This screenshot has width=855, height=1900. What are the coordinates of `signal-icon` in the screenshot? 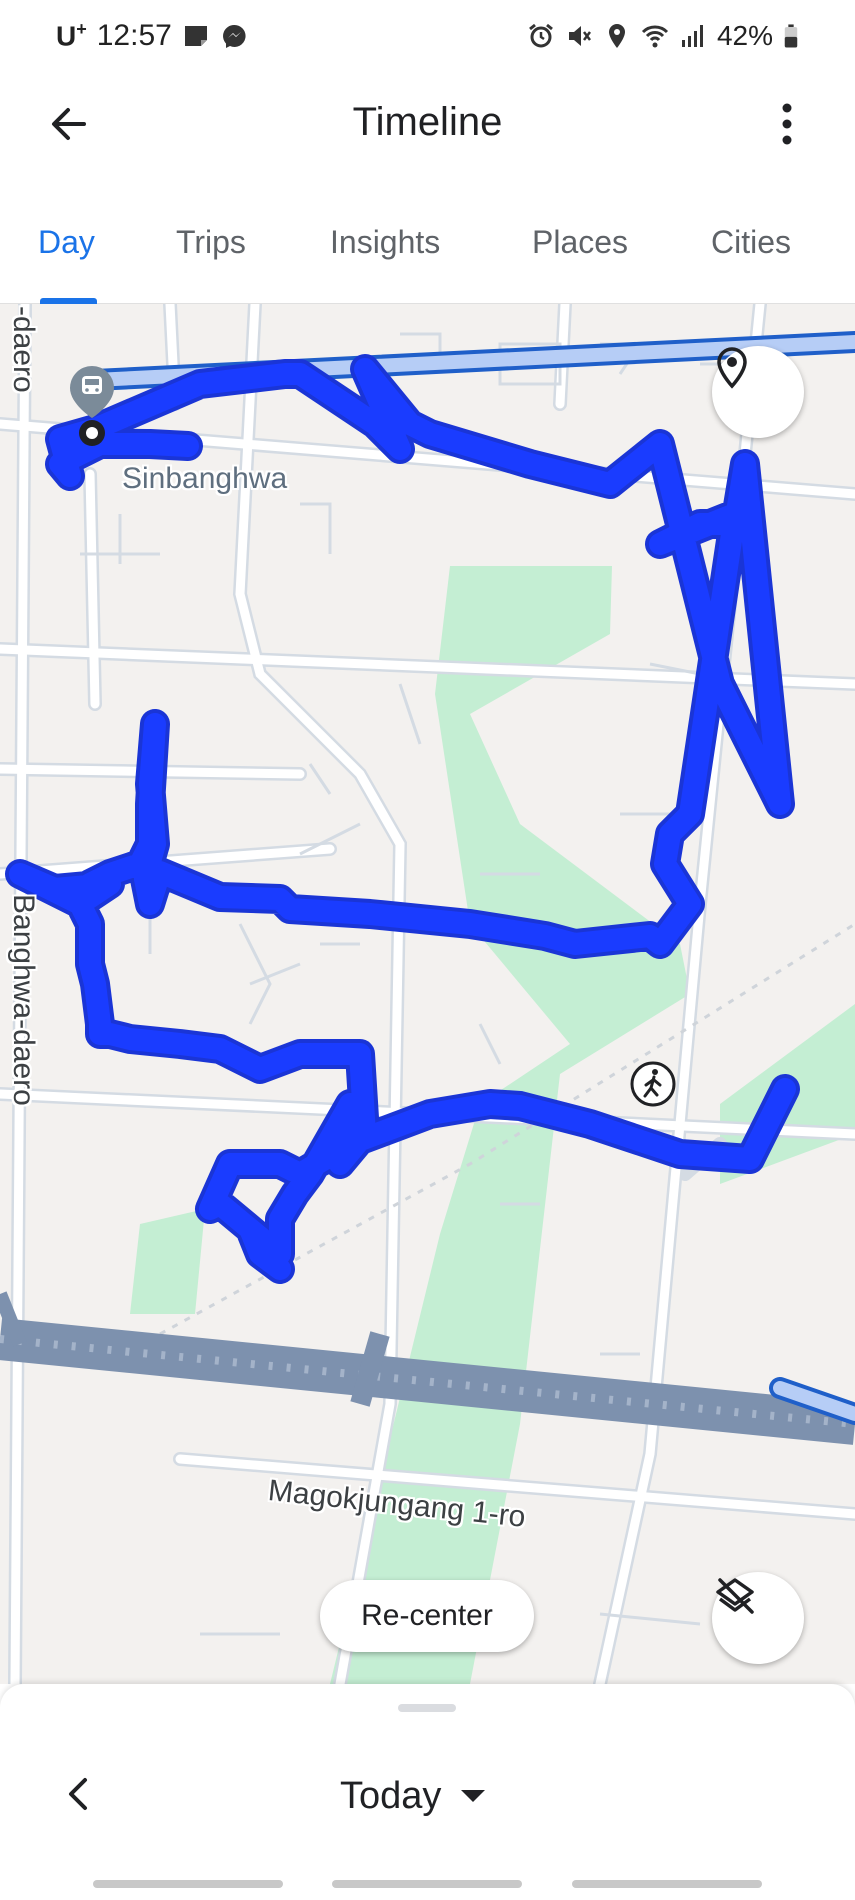 It's located at (692, 36).